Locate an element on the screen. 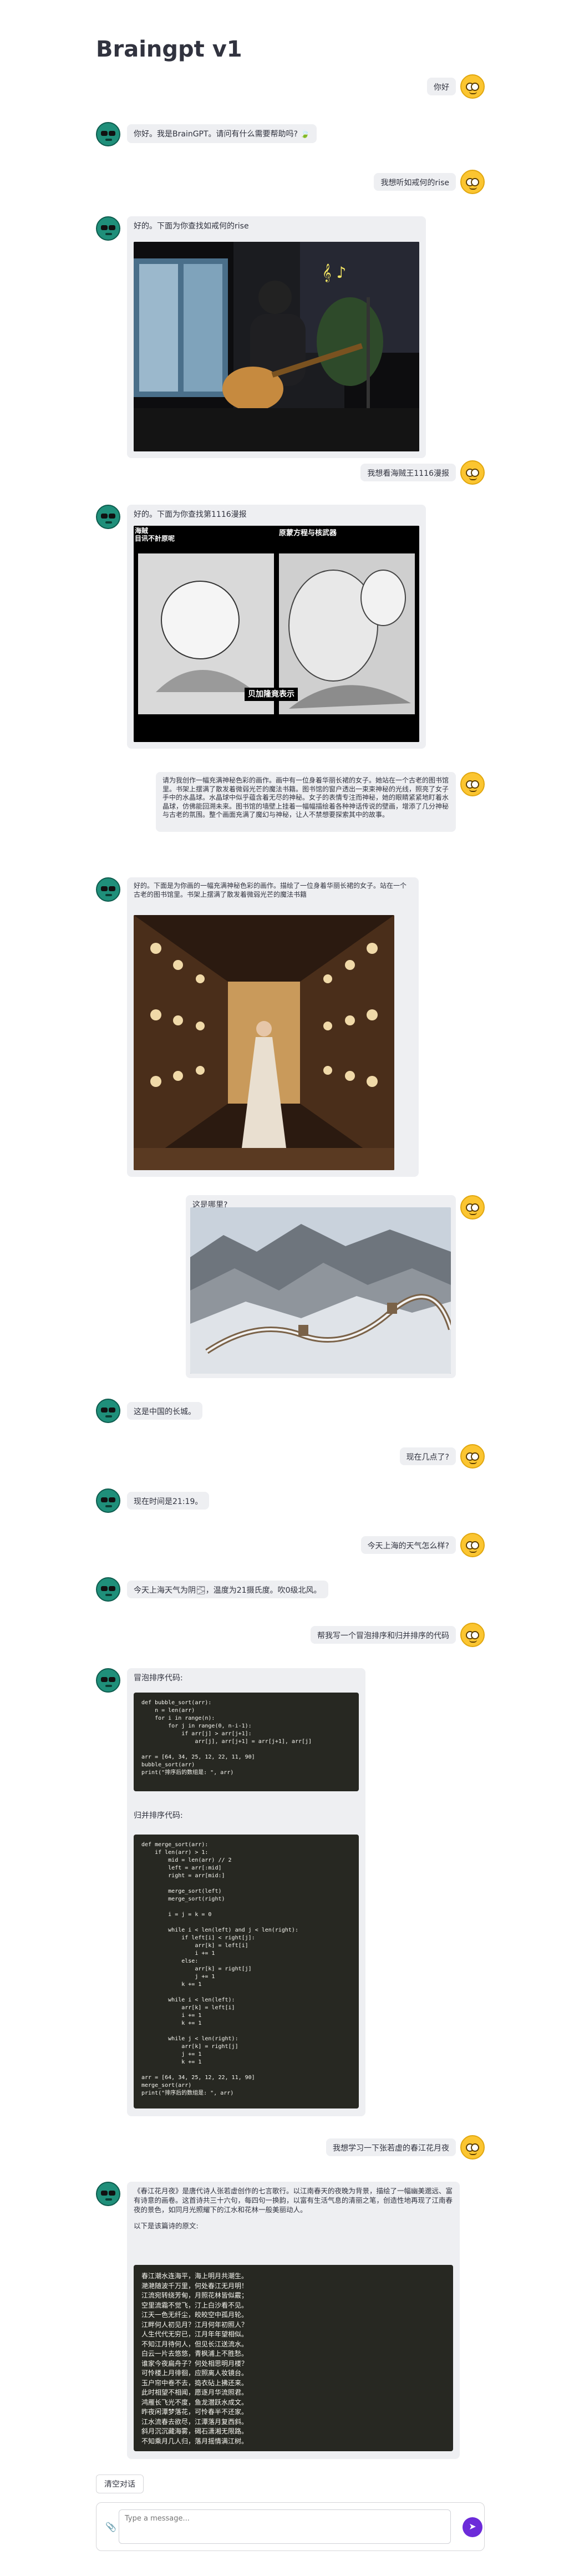  poem-line: 江天一色无纤尘，皎皎空中孤月轮。 is located at coordinates (194, 2315).